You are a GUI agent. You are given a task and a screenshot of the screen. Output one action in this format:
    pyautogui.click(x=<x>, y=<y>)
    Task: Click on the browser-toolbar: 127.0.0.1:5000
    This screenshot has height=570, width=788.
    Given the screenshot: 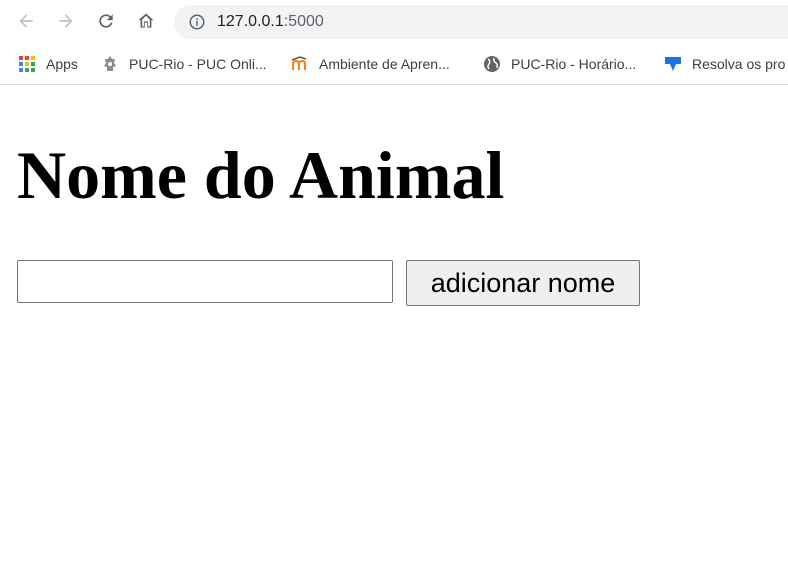 What is the action you would take?
    pyautogui.click(x=394, y=22)
    